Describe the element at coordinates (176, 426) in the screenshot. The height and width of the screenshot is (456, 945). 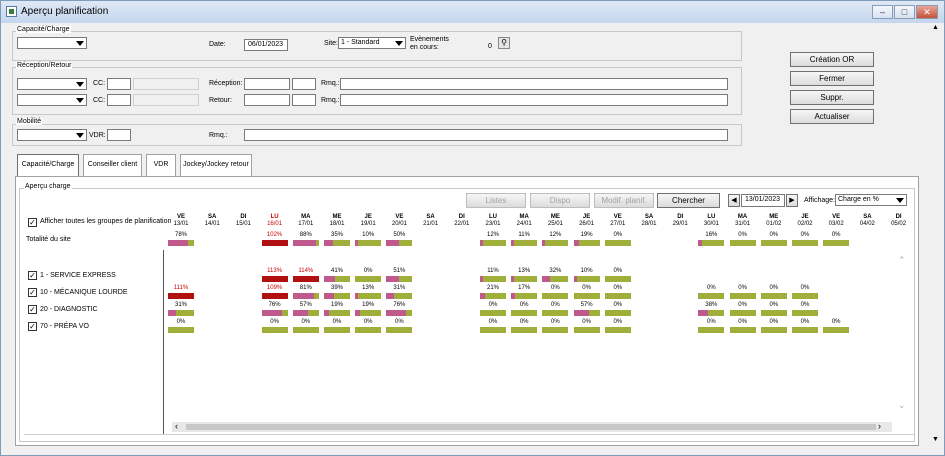
I see `scroll-left-icon: ‹` at that location.